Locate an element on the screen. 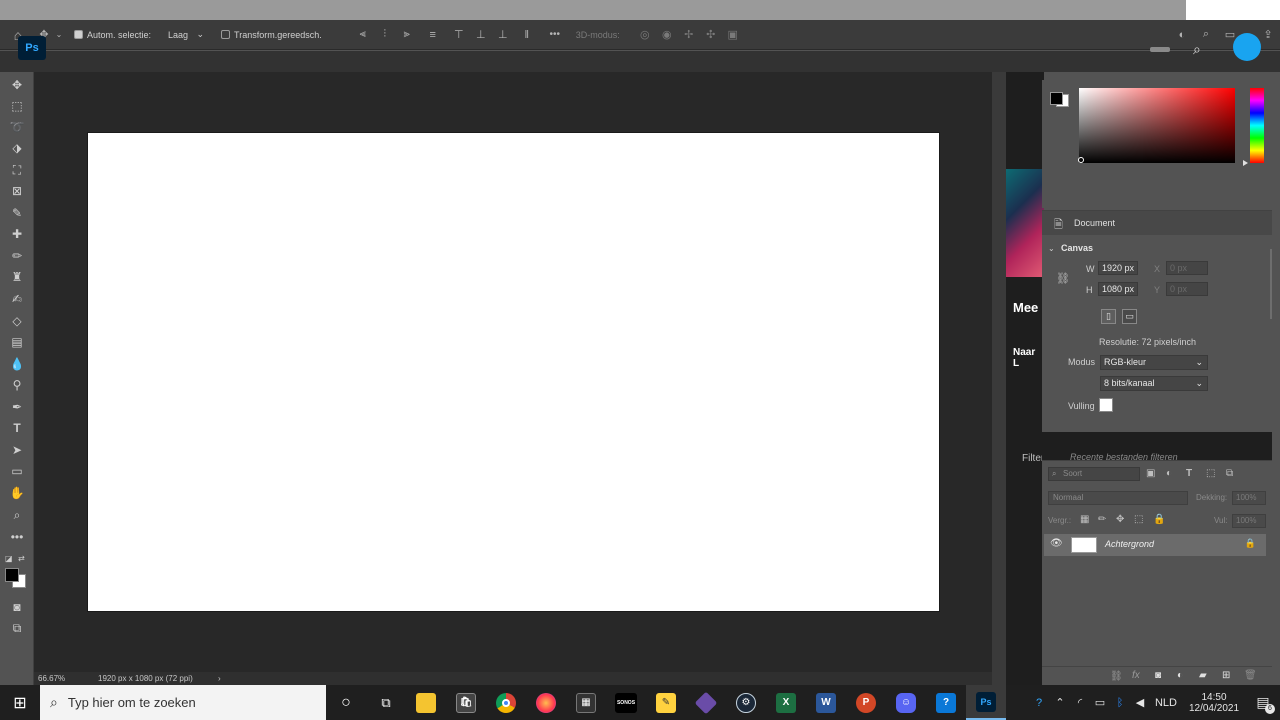  default-colors-icon: ◪ is located at coordinates (9, 558).